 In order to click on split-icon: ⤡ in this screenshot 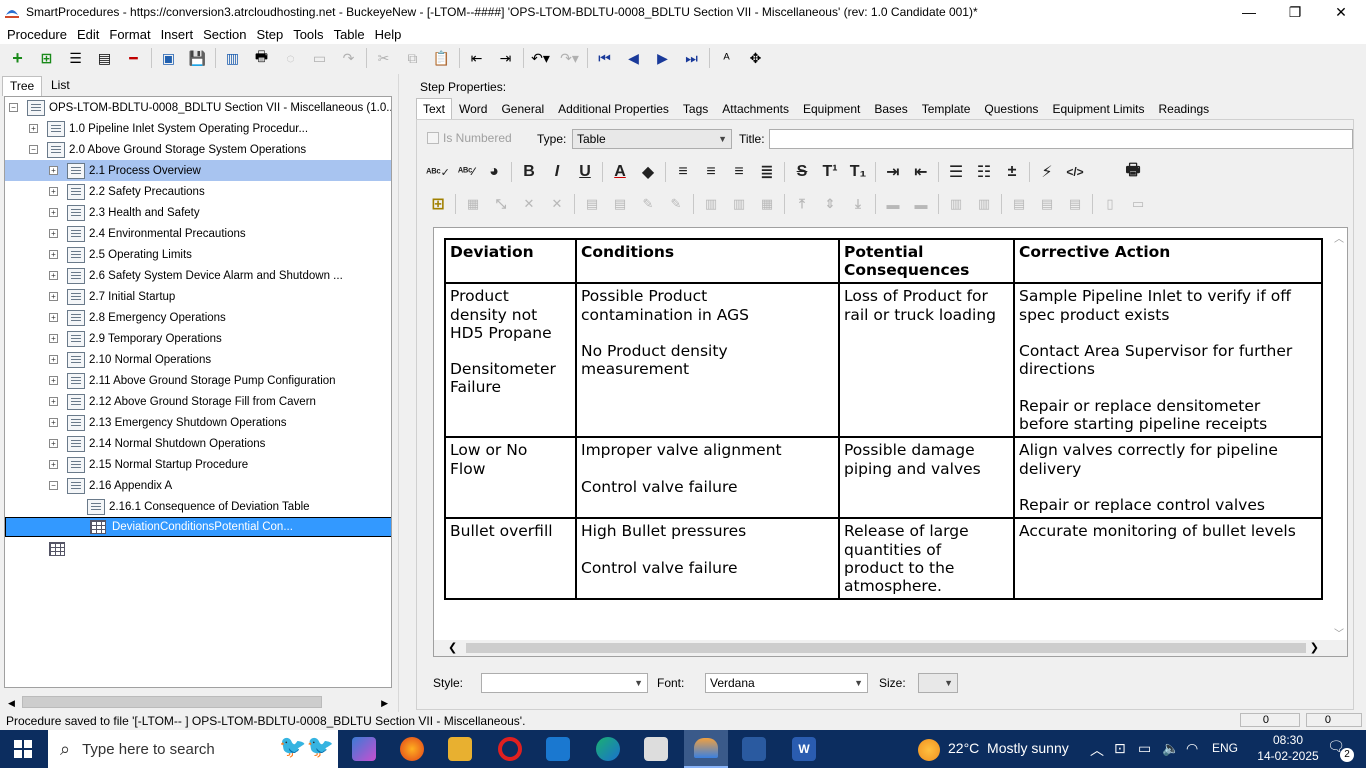, I will do `click(501, 204)`.